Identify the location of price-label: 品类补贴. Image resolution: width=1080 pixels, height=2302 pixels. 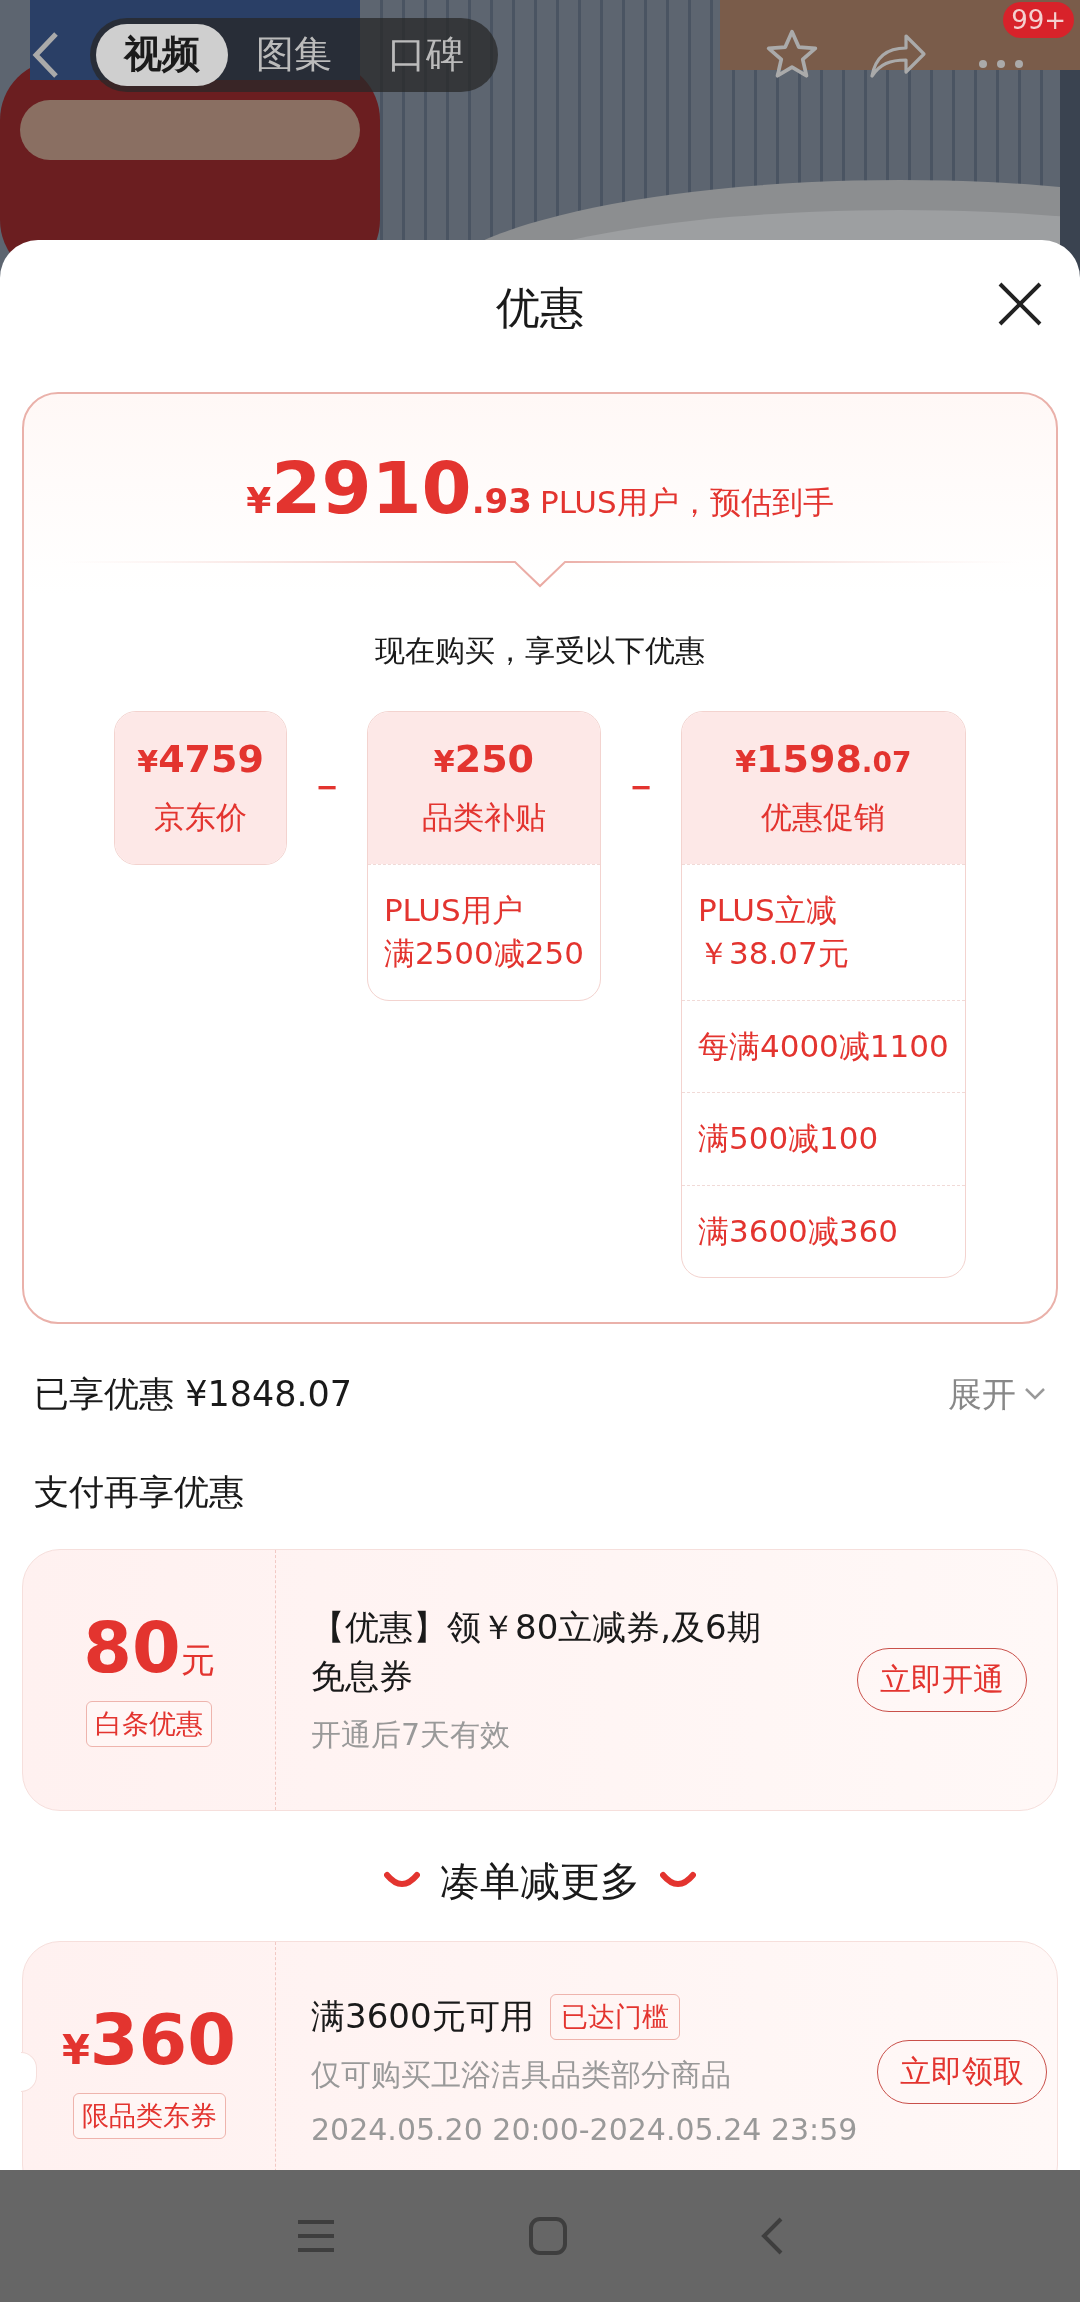
(483, 817).